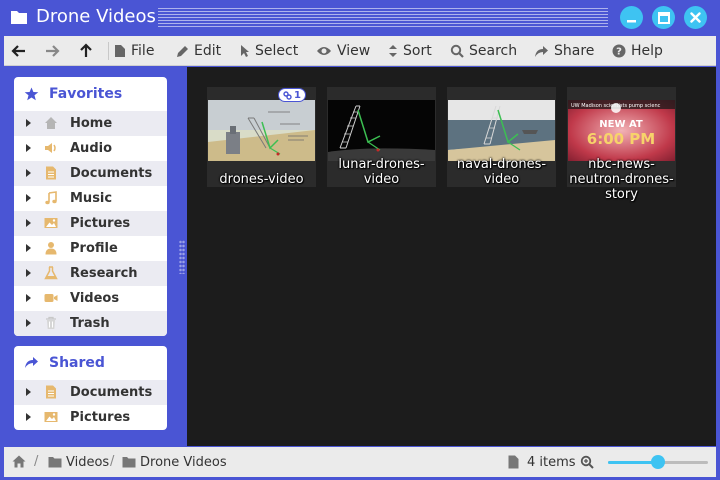 Image resolution: width=720 pixels, height=480 pixels. I want to click on minimize-icon, so click(631, 21).